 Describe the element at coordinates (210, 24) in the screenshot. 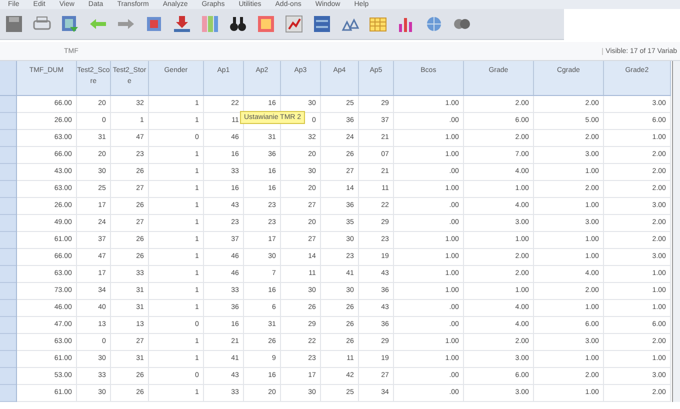

I see `columns-icon` at that location.